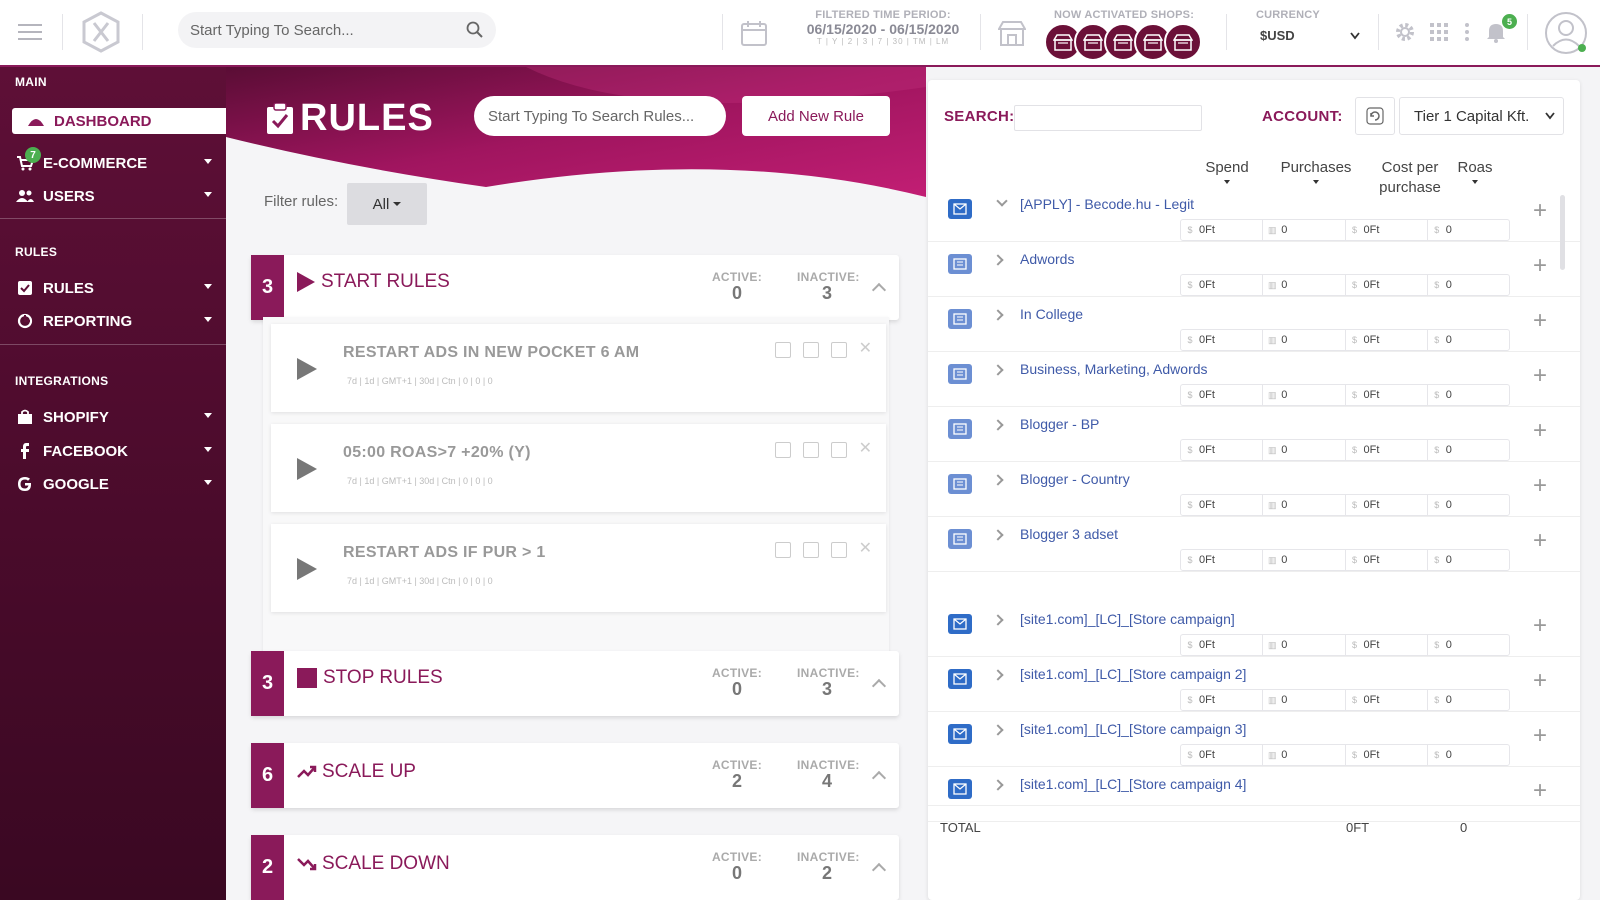  What do you see at coordinates (1012, 33) in the screenshot?
I see `shop-icon` at bounding box center [1012, 33].